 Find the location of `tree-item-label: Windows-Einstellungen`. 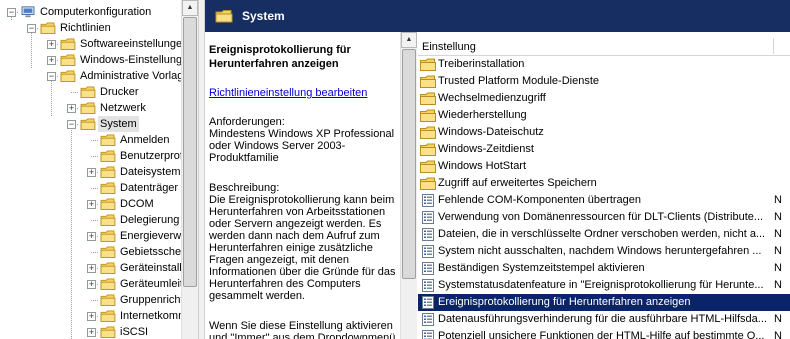

tree-item-label: Windows-Einstellungen is located at coordinates (130, 60).